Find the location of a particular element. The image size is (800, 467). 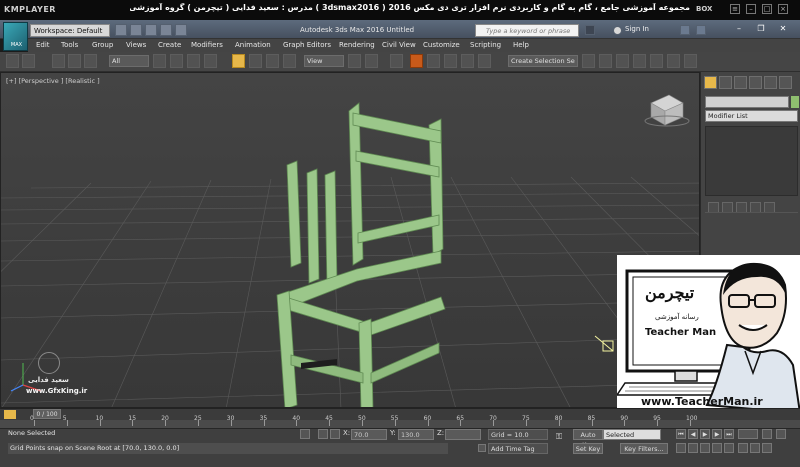

pivot-center-icon is located at coordinates (354, 61).